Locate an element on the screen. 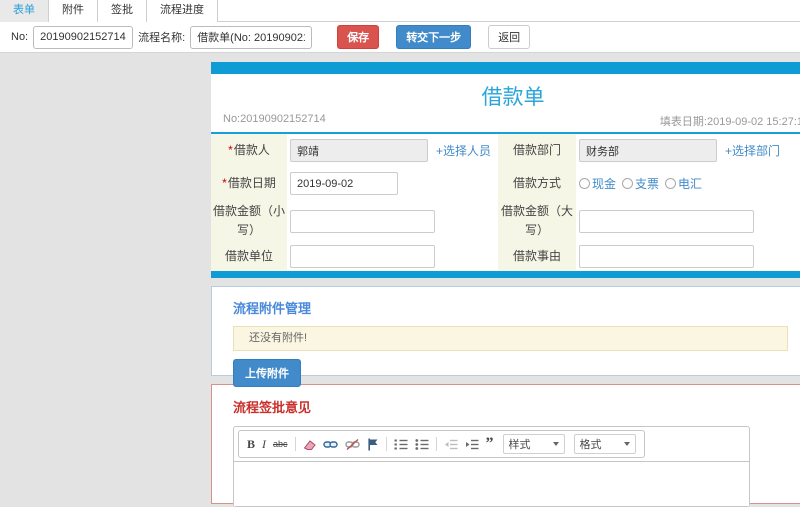  blockquote-icon: ” is located at coordinates (490, 444).